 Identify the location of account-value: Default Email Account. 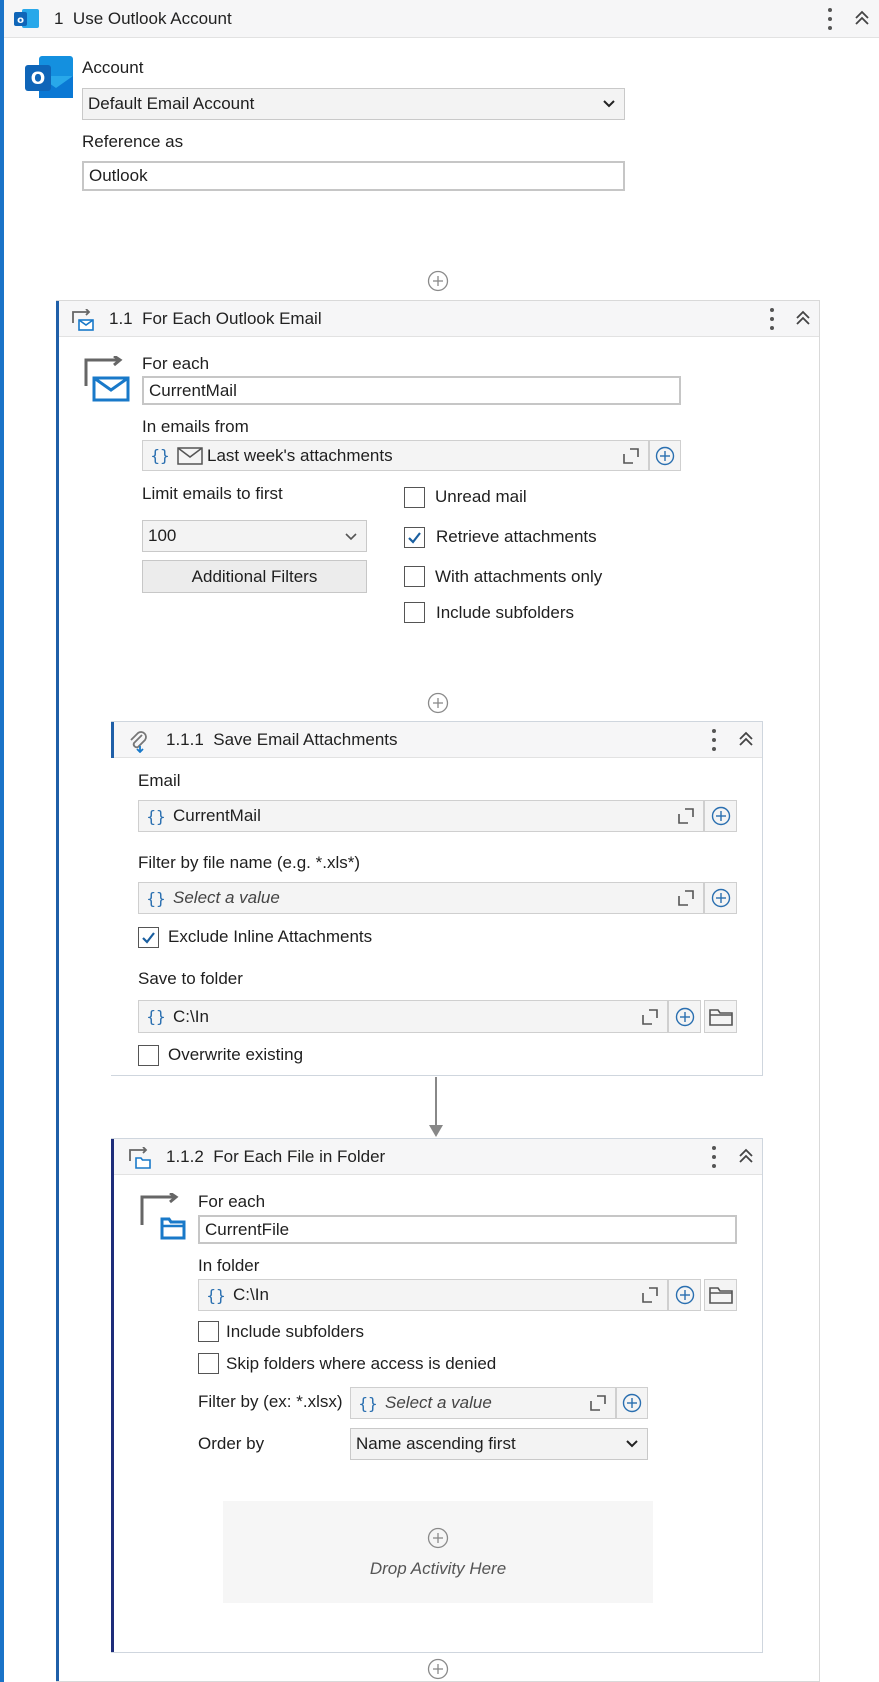
(171, 103).